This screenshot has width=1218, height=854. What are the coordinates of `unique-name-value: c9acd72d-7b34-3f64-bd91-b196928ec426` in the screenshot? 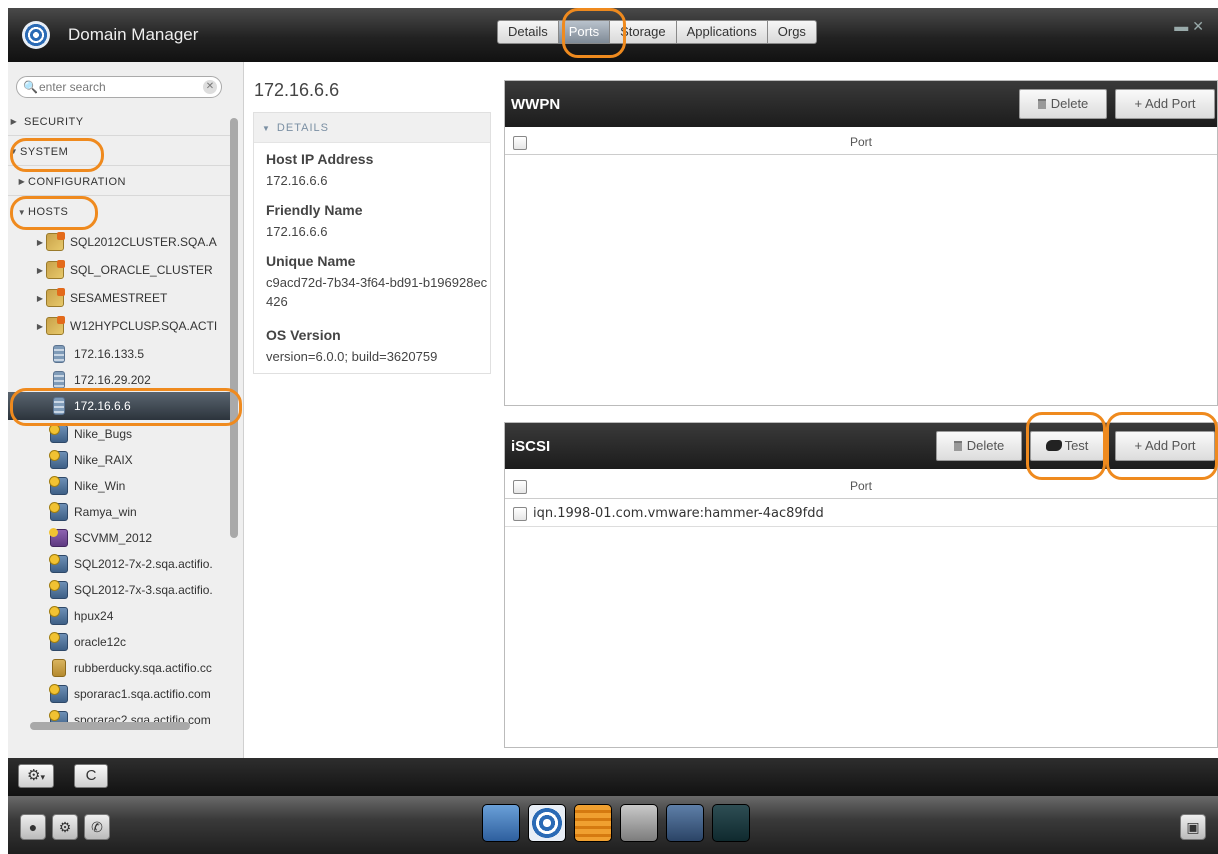 It's located at (377, 292).